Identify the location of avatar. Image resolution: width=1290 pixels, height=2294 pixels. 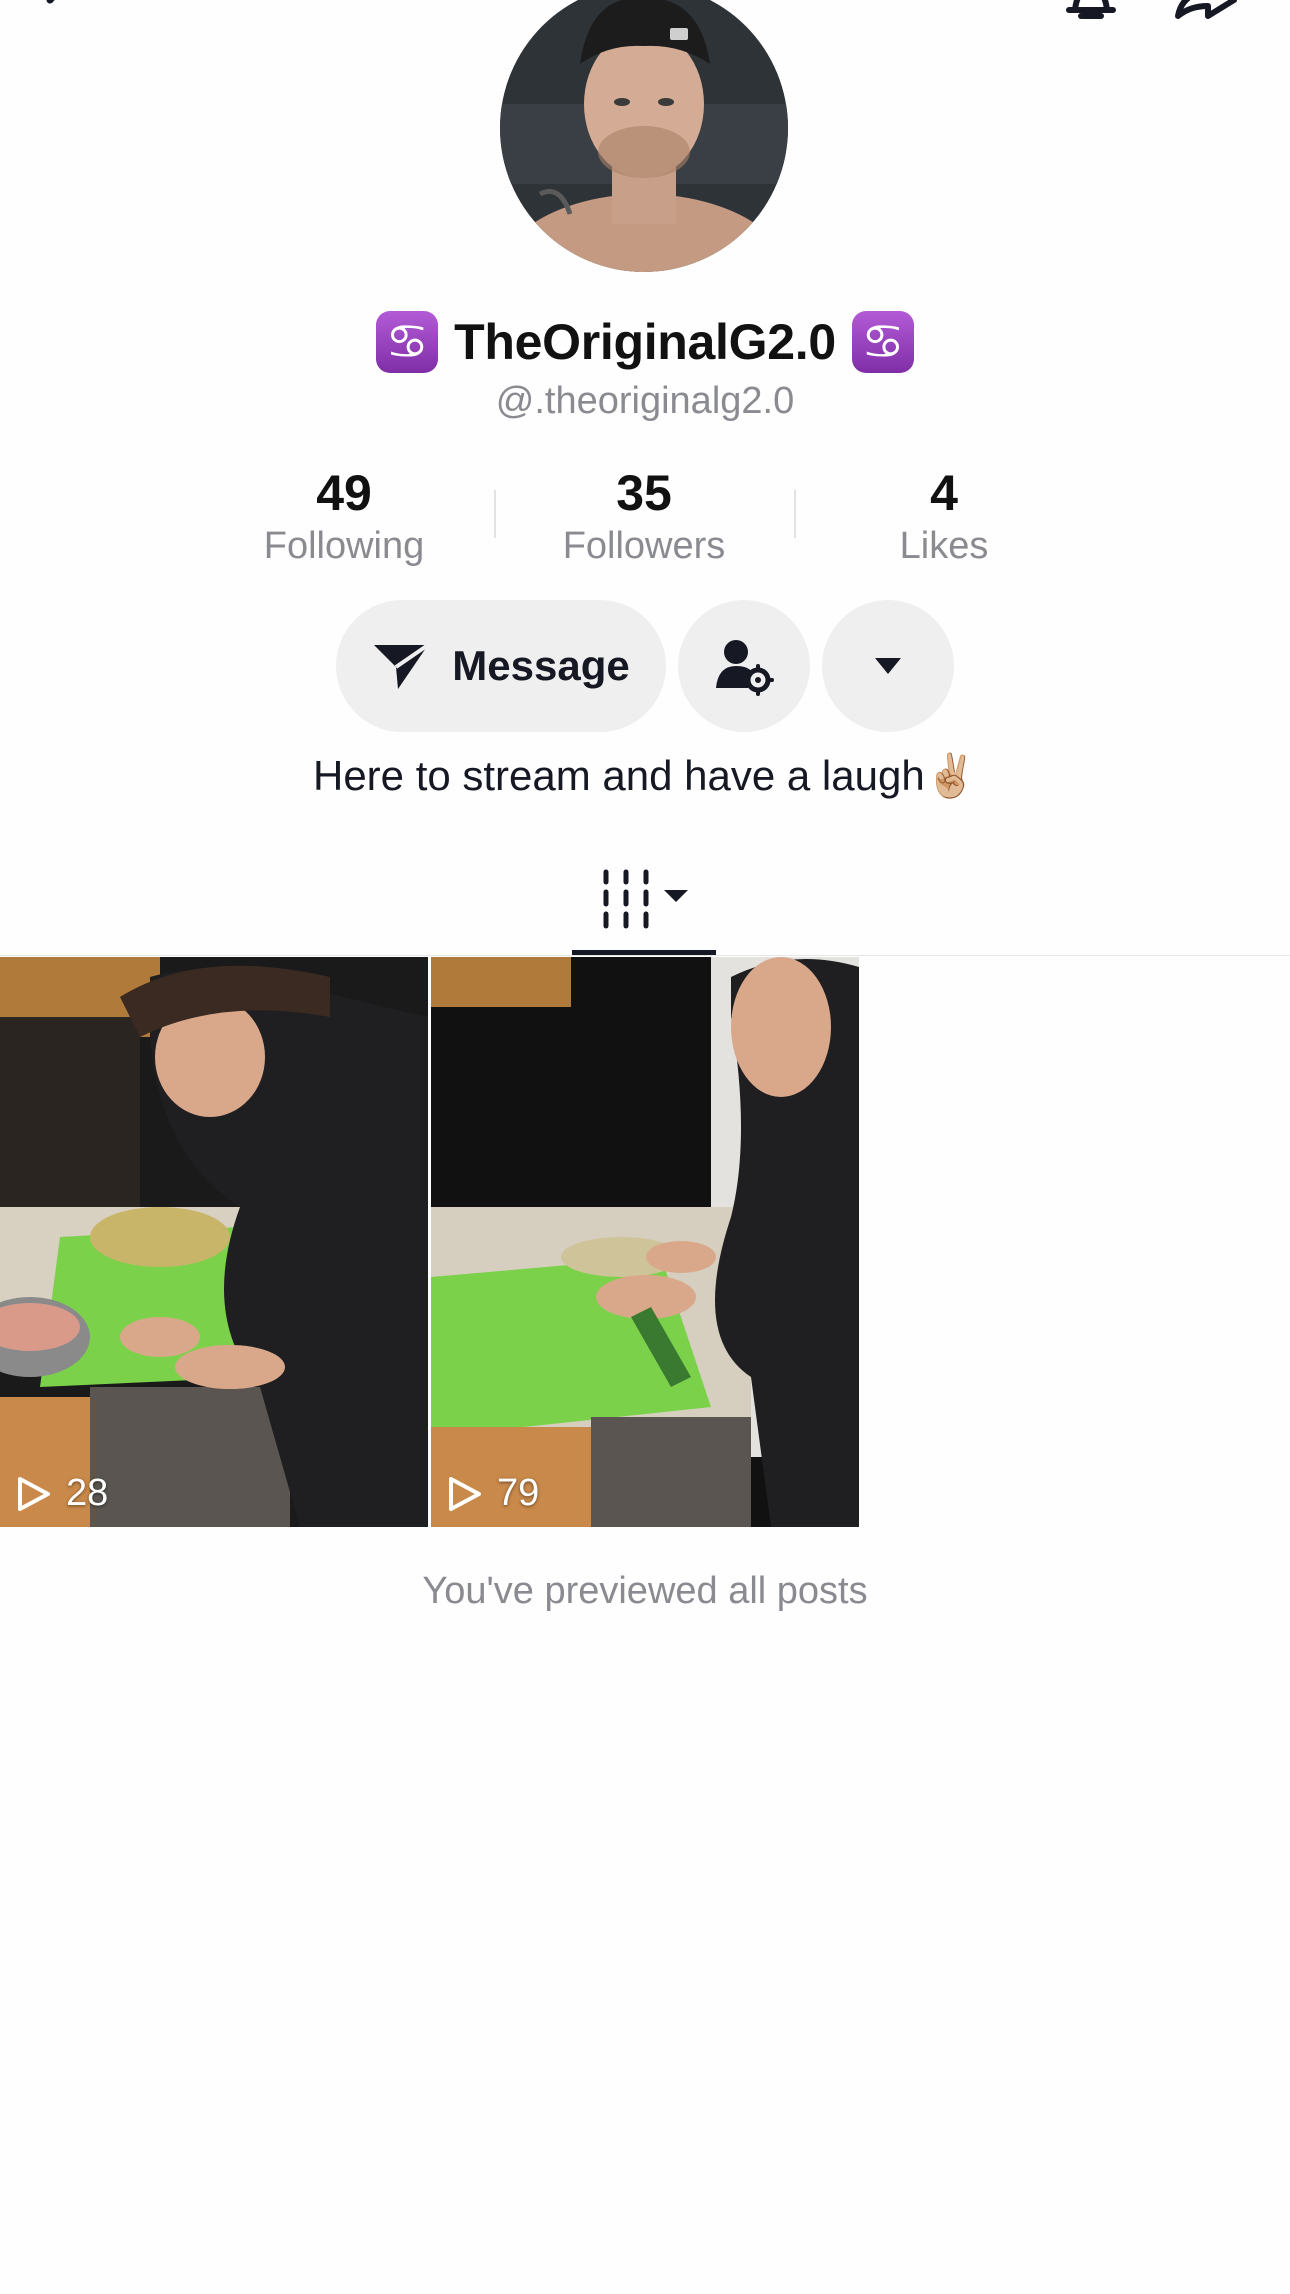
(644, 136).